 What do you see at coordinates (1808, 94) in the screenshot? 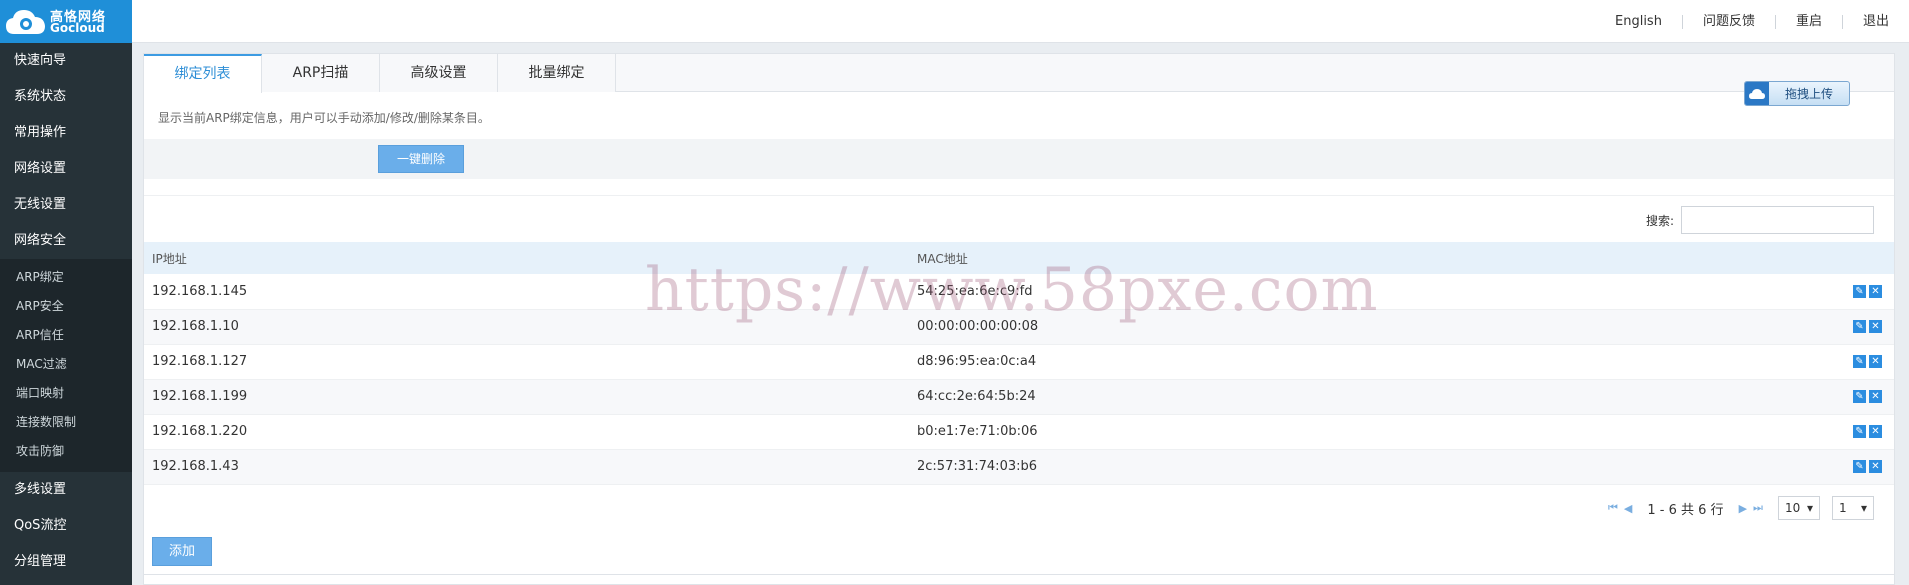
I see `drag-upload-label: 拖拽上传` at bounding box center [1808, 94].